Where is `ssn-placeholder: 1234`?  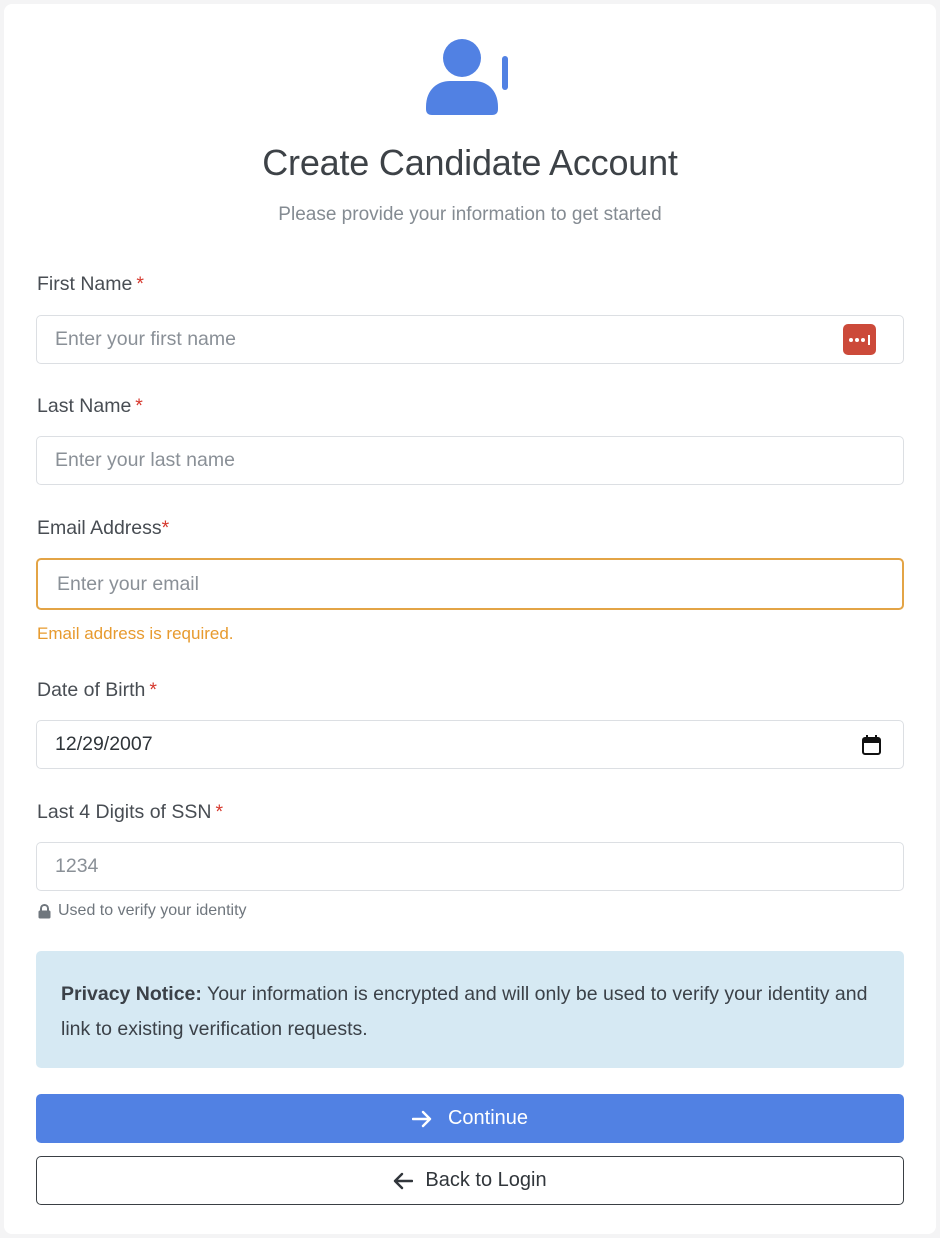 ssn-placeholder: 1234 is located at coordinates (77, 866).